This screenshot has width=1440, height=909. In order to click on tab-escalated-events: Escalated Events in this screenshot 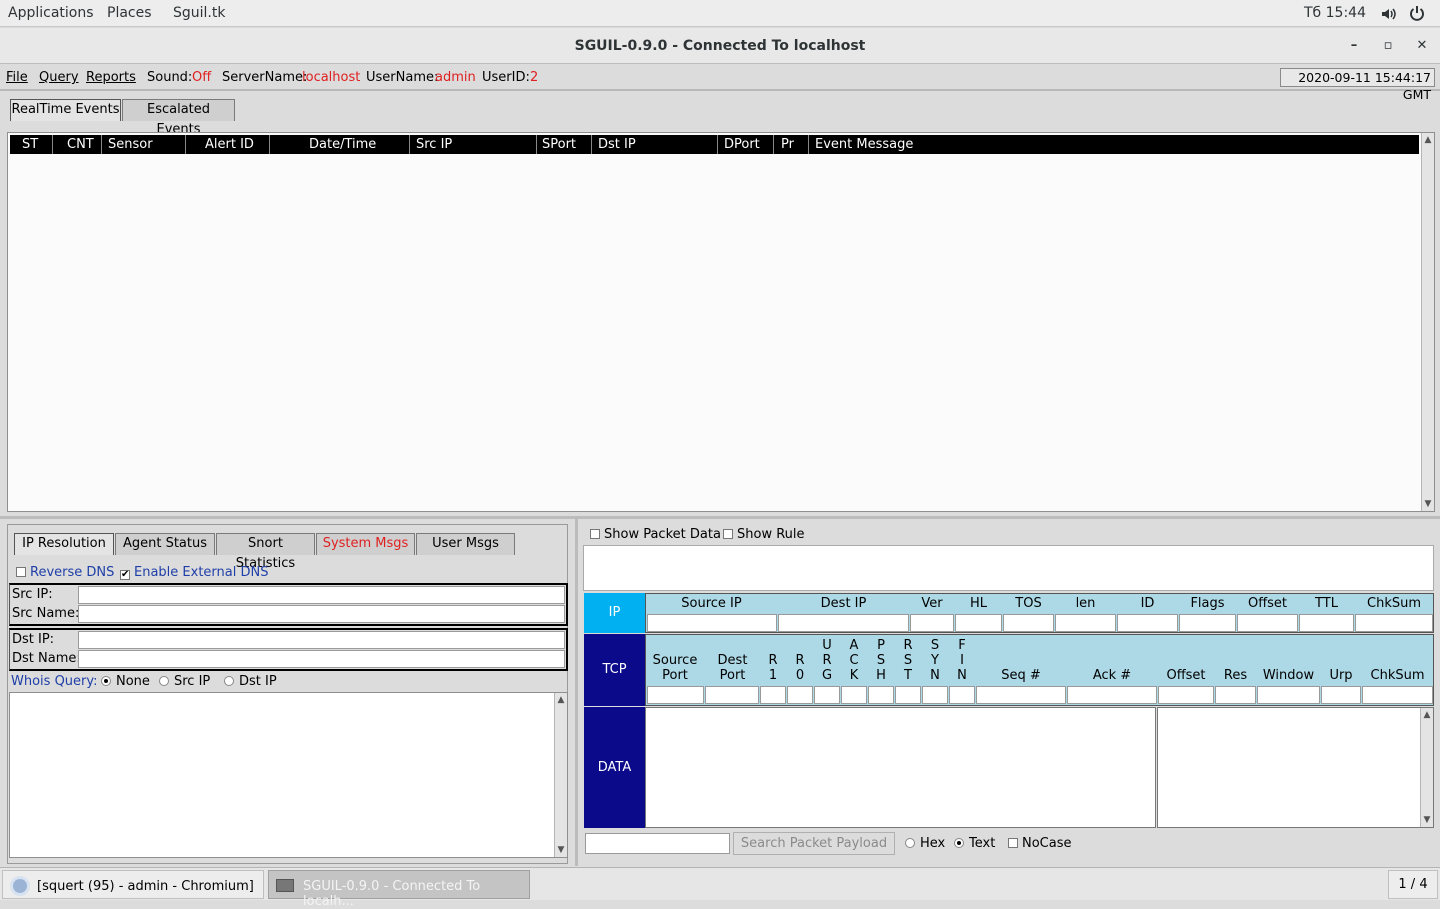, I will do `click(178, 118)`.